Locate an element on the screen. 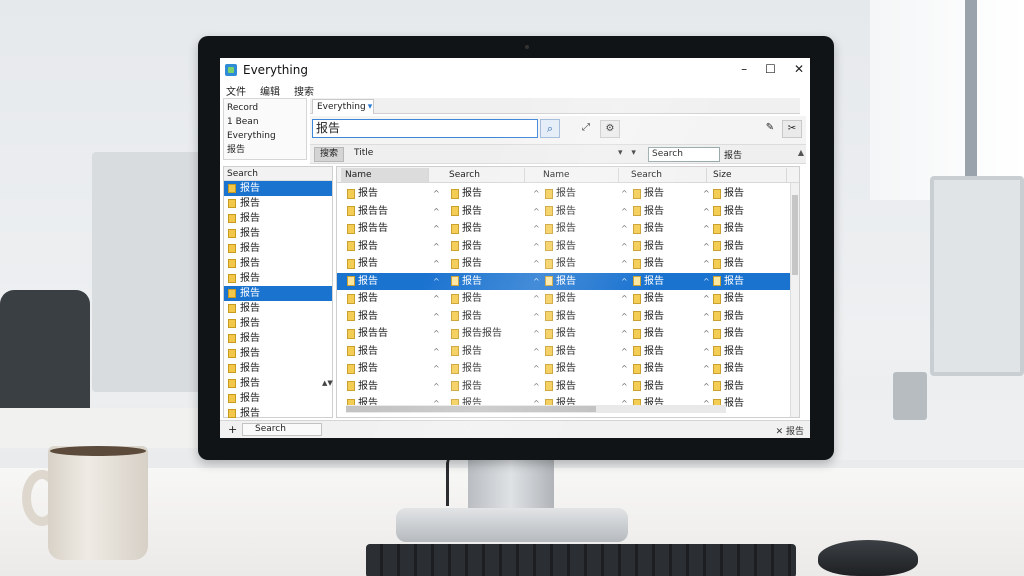  keyboard is located at coordinates (581, 560).